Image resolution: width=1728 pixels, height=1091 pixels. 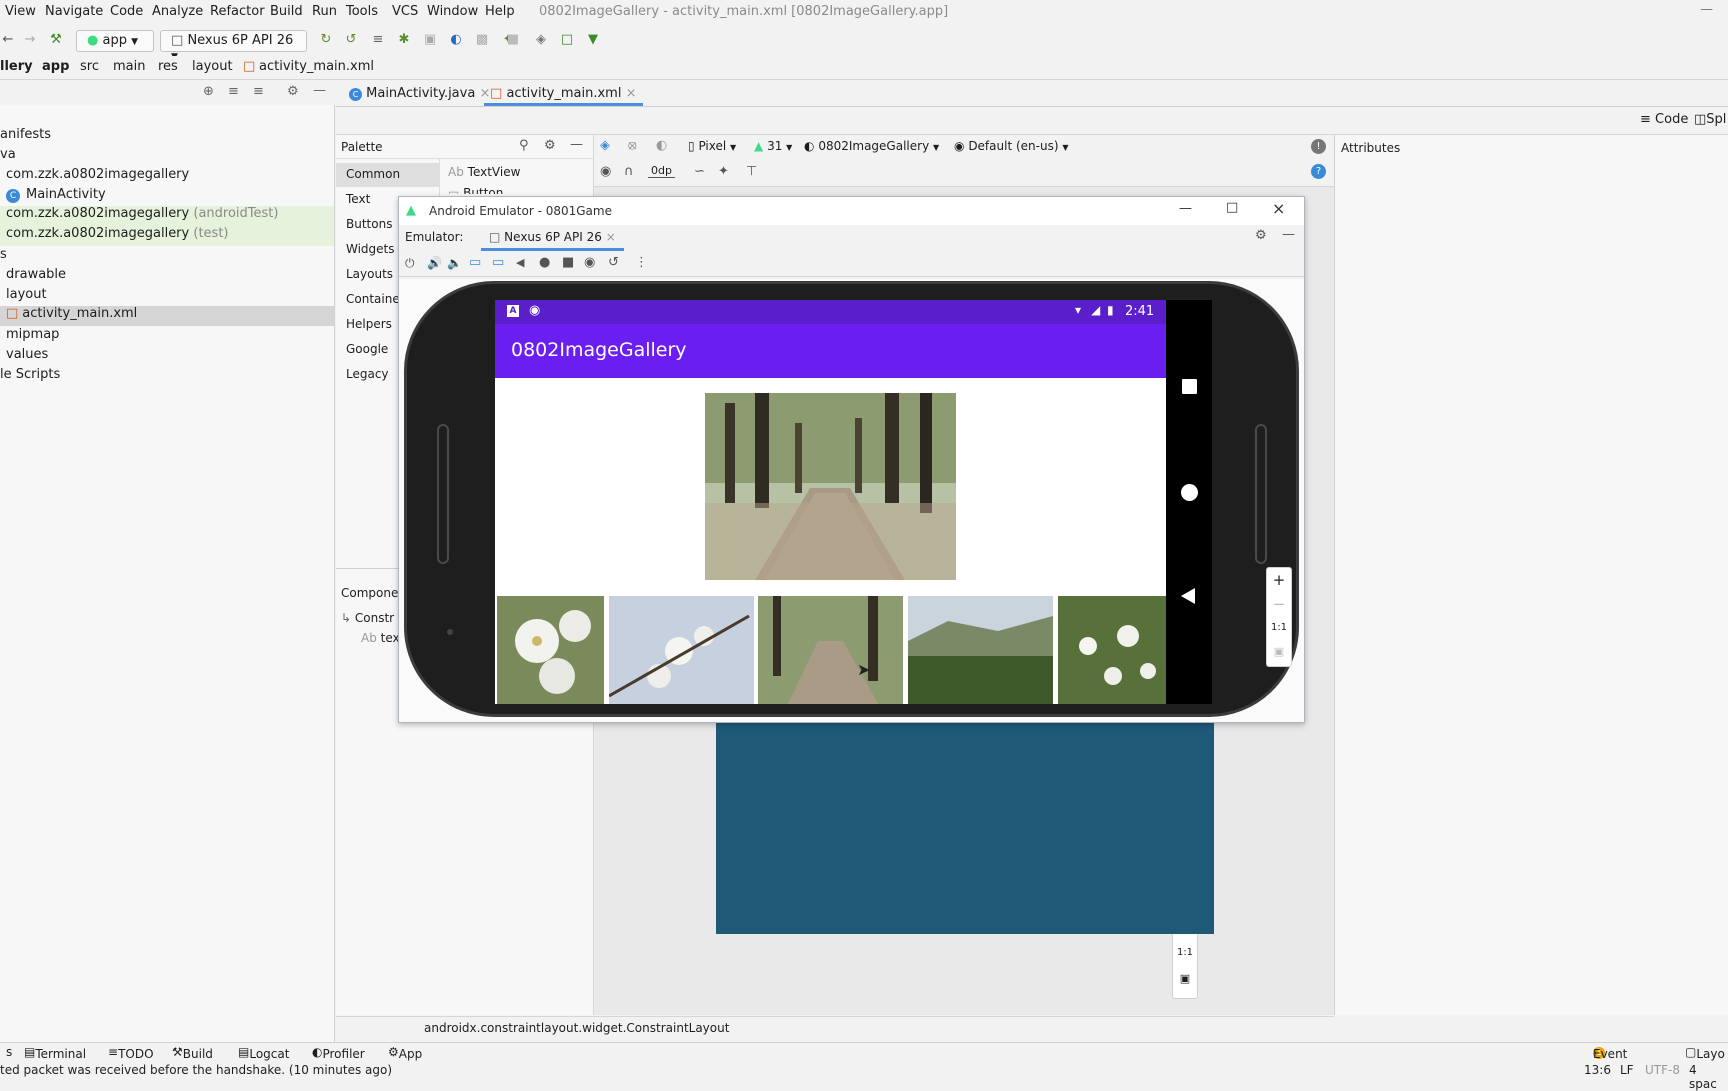 What do you see at coordinates (751, 171) in the screenshot?
I see `guidelines-icon: ⊤` at bounding box center [751, 171].